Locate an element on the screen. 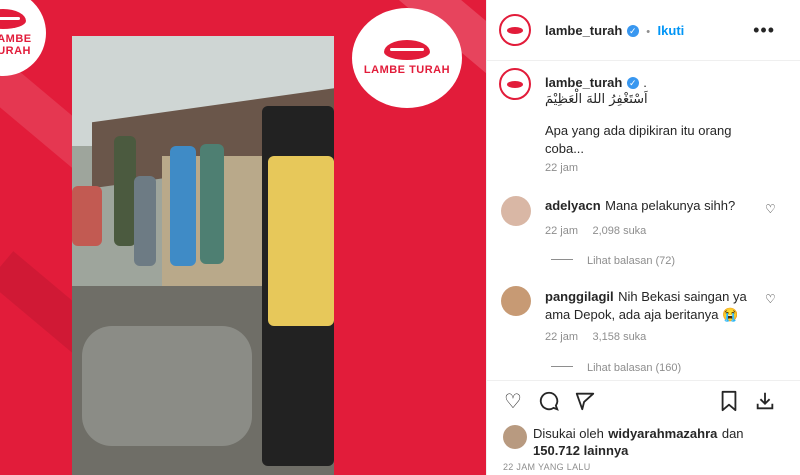  header-user: lambe_turah ✓ • Ikuti is located at coordinates (614, 31).